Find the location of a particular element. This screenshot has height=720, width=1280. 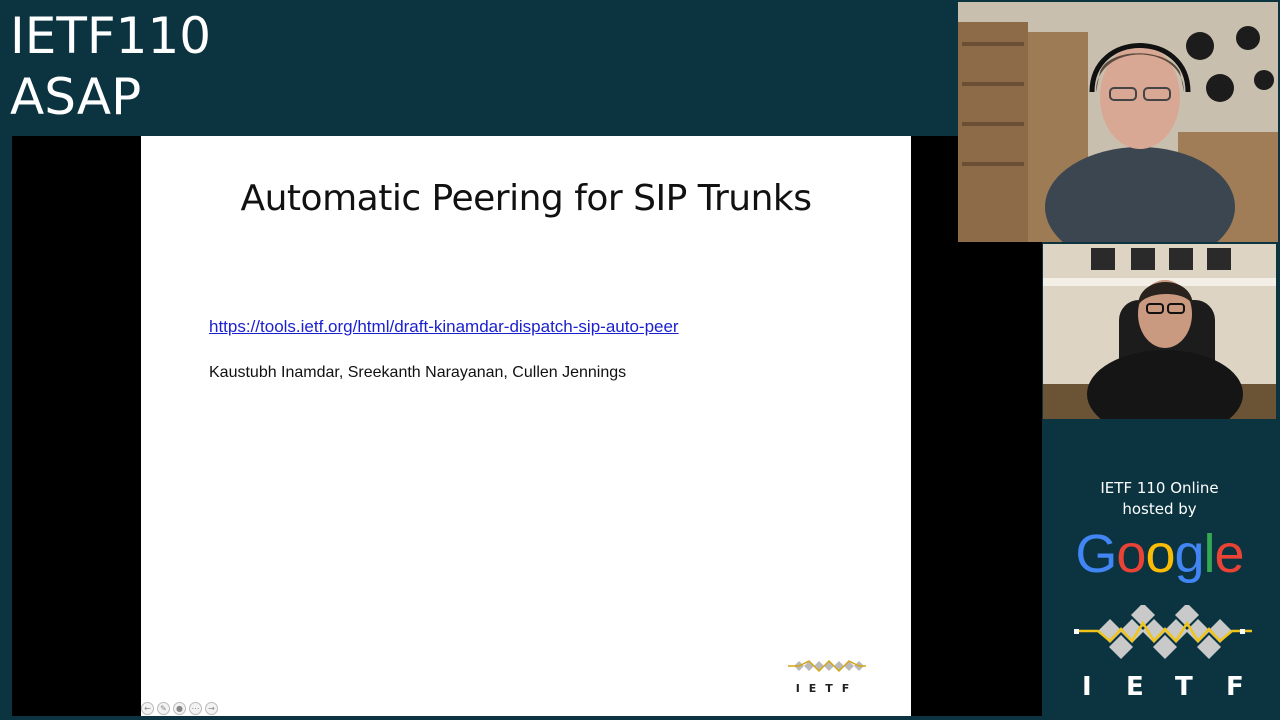

slides-menu-icon: ● is located at coordinates (179, 708).